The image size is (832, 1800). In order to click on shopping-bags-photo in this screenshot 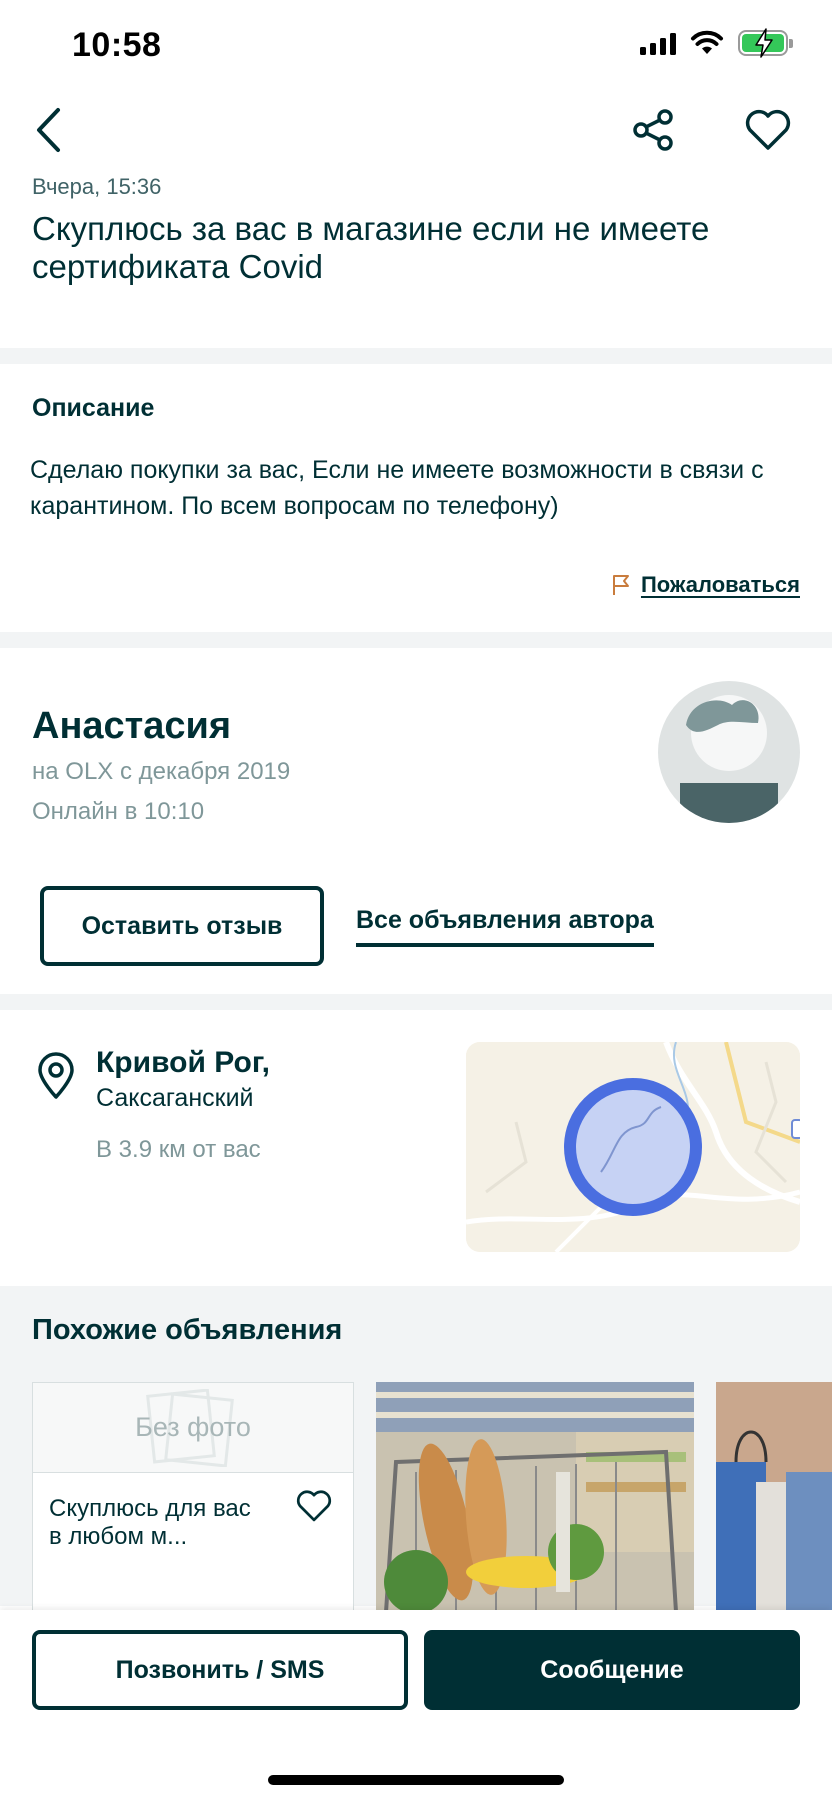, I will do `click(774, 1497)`.